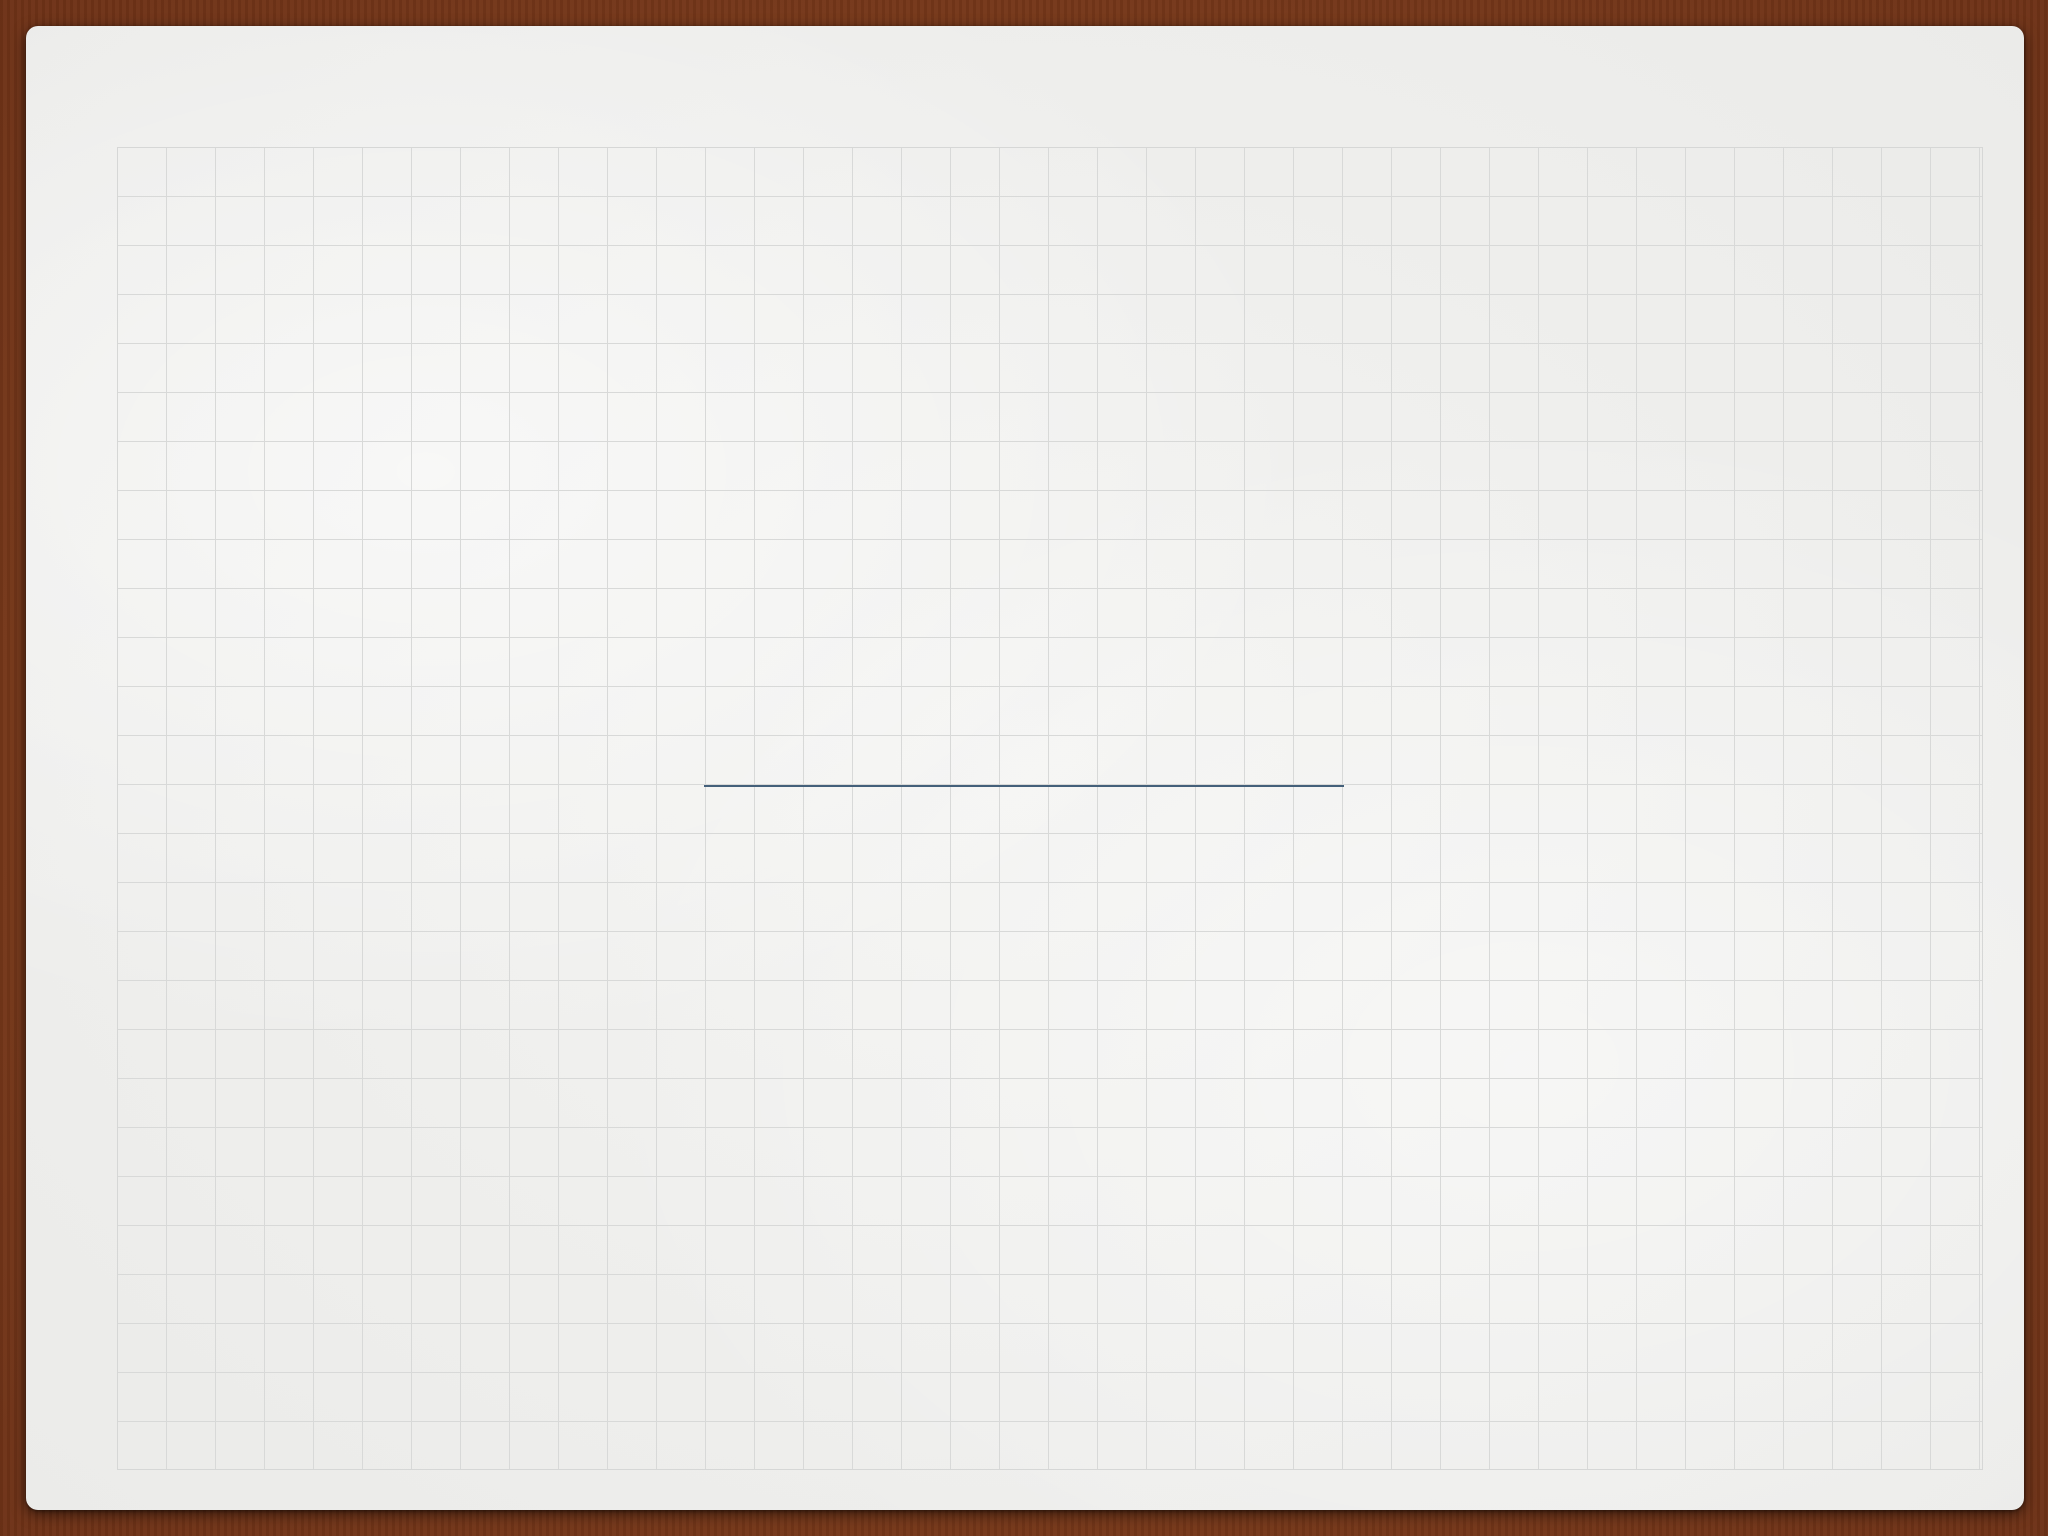 The image size is (2048, 1536). I want to click on title-underline, so click(1024, 786).